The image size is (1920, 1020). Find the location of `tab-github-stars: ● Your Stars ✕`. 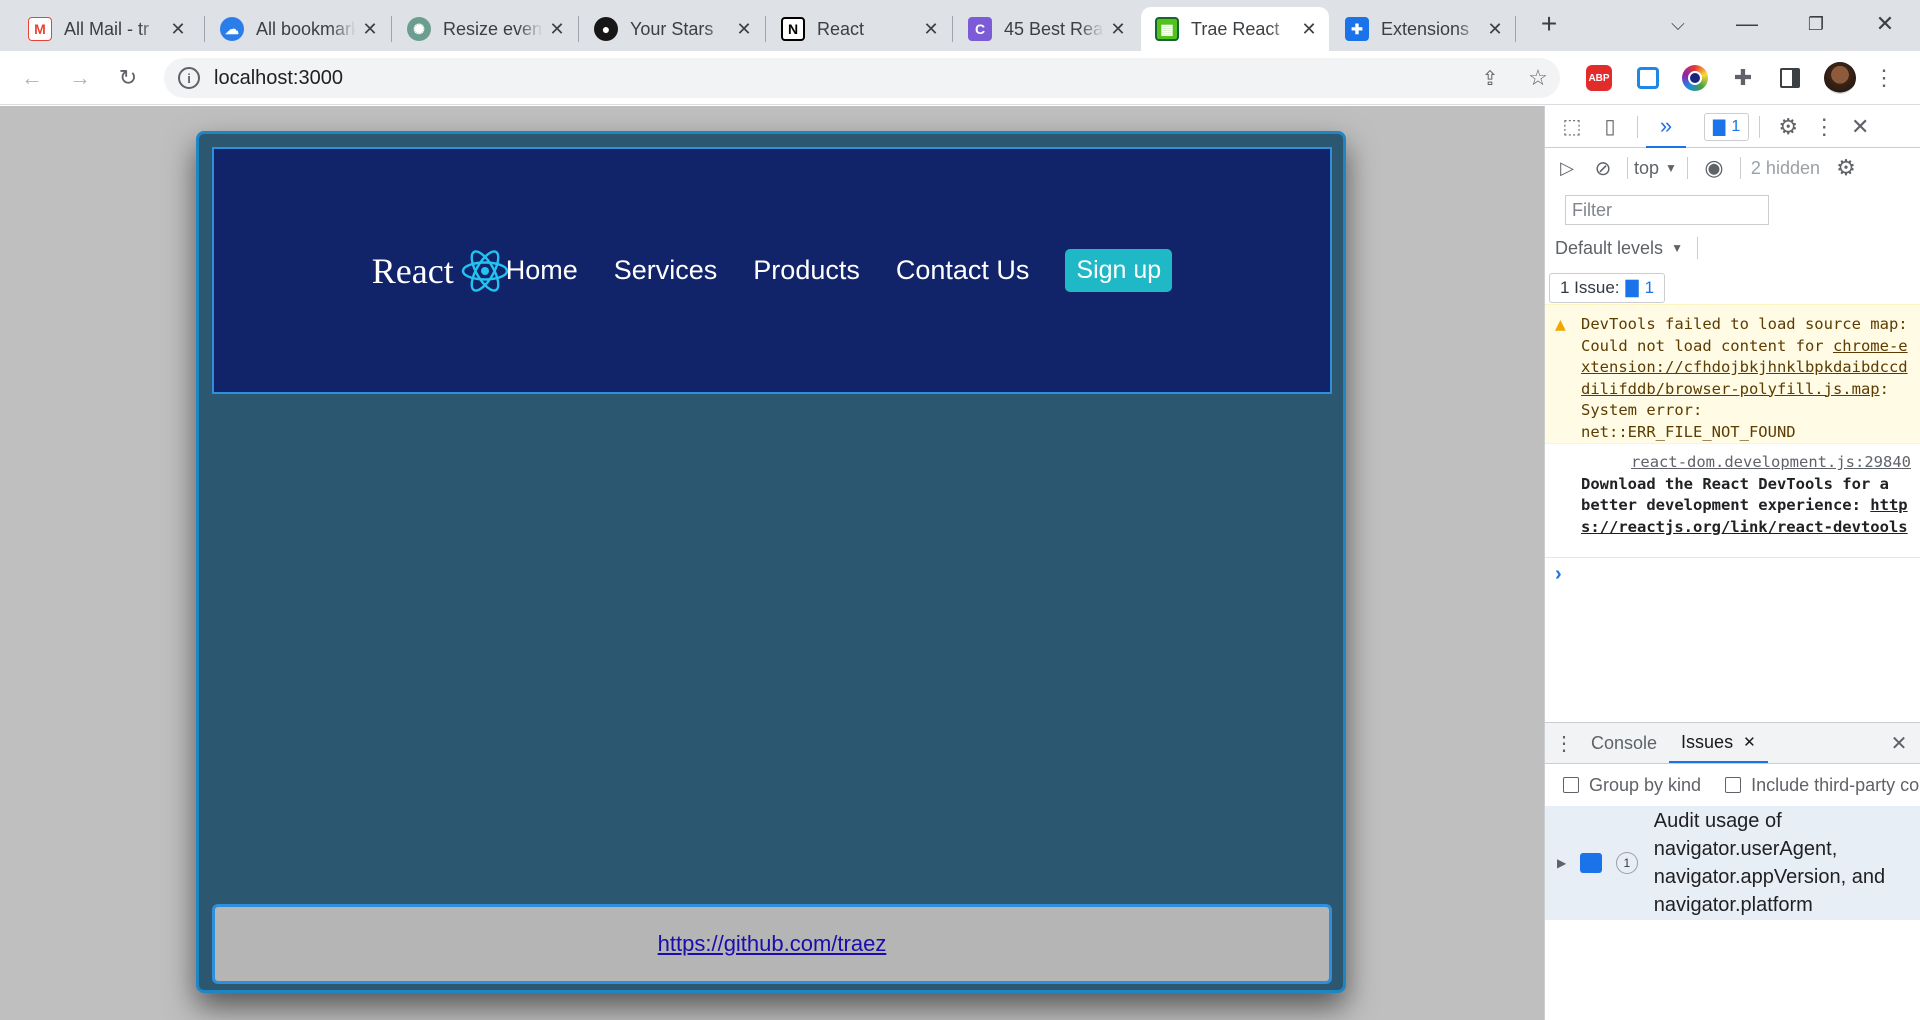

tab-github-stars: ● Your Stars ✕ is located at coordinates (672, 29).